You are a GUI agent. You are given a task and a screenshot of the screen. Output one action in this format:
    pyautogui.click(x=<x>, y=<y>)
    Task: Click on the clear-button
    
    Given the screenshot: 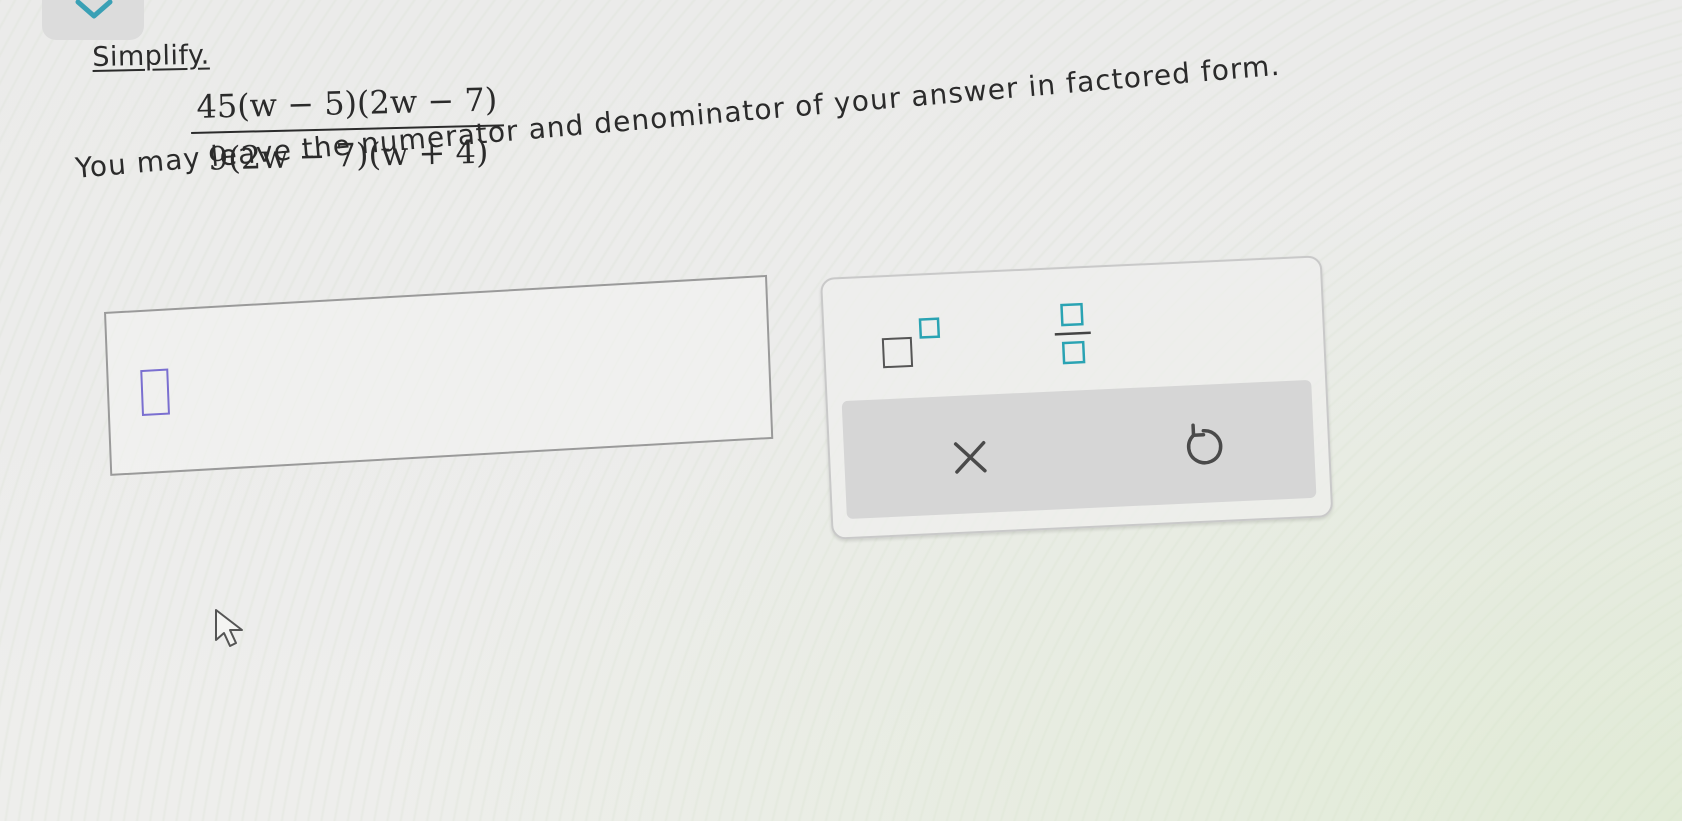 What is the action you would take?
    pyautogui.click(x=970, y=457)
    